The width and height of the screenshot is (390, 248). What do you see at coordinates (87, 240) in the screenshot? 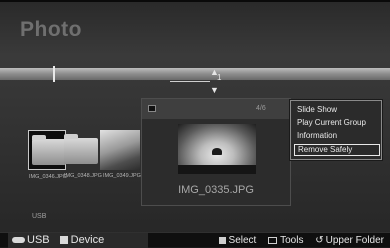
I see `device-label: Device` at bounding box center [87, 240].